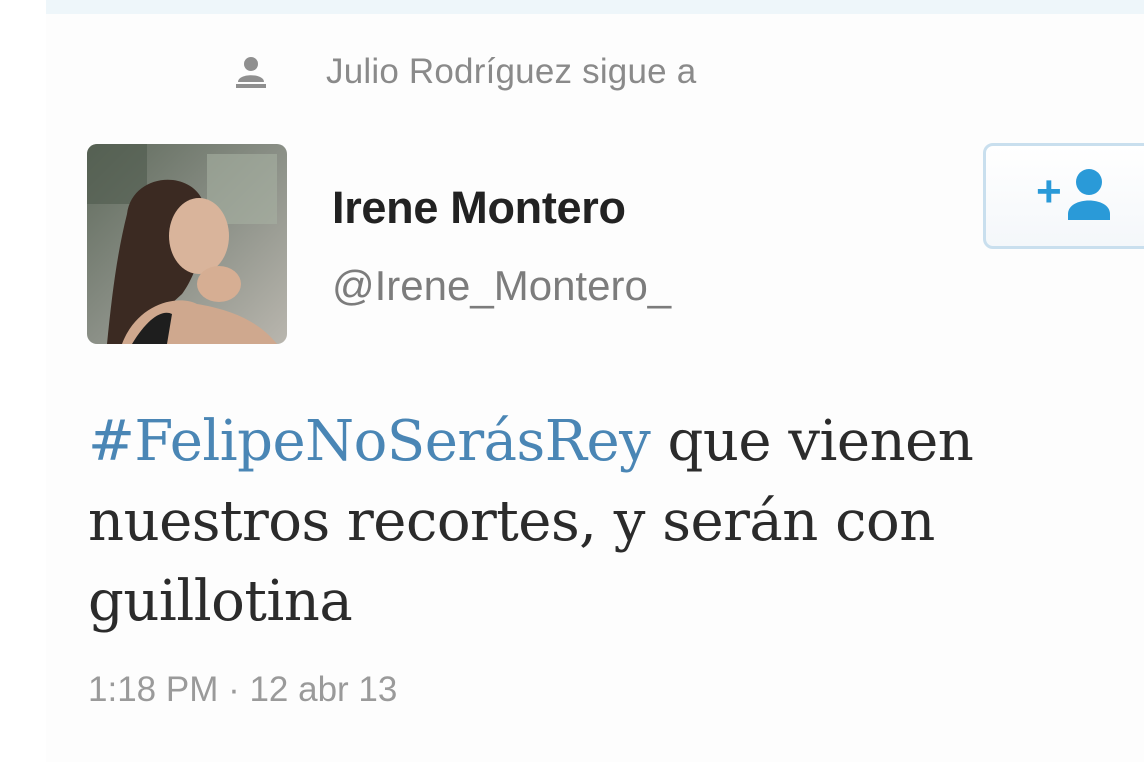  Describe the element at coordinates (479, 208) in the screenshot. I see `display-name: Irene Montero` at that location.